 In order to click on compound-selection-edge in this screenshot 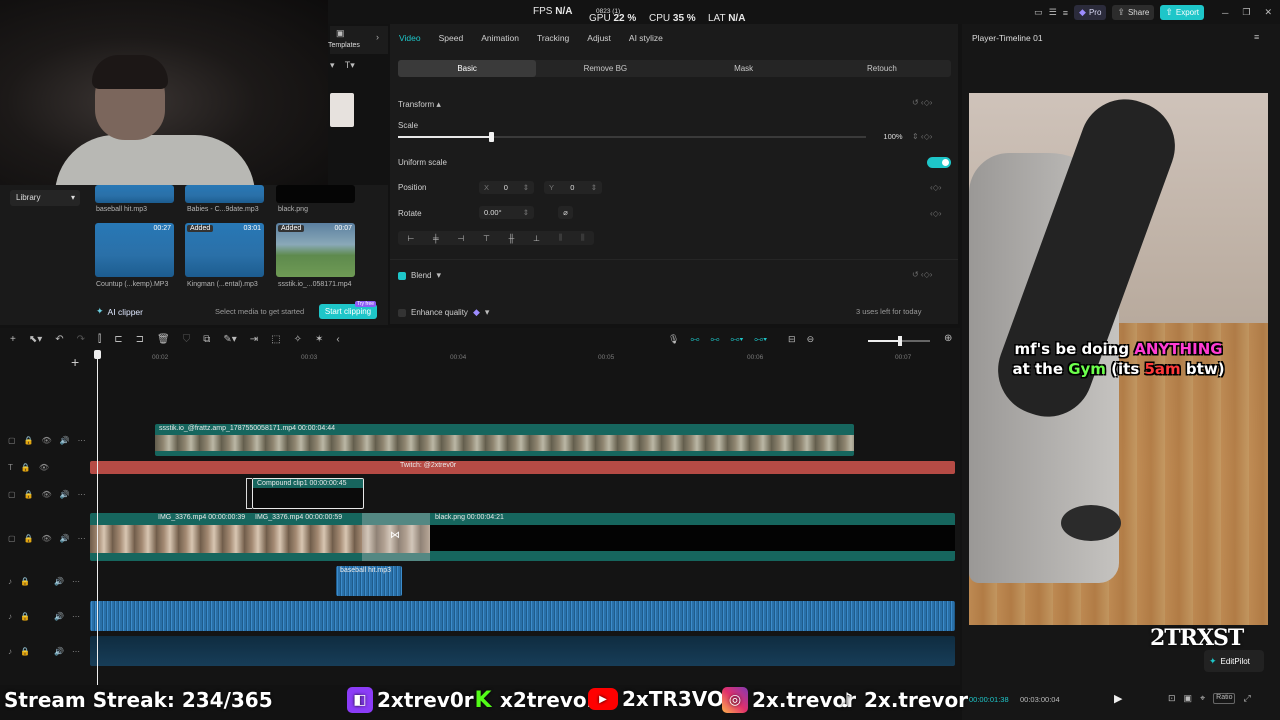, I will do `click(249, 493)`.